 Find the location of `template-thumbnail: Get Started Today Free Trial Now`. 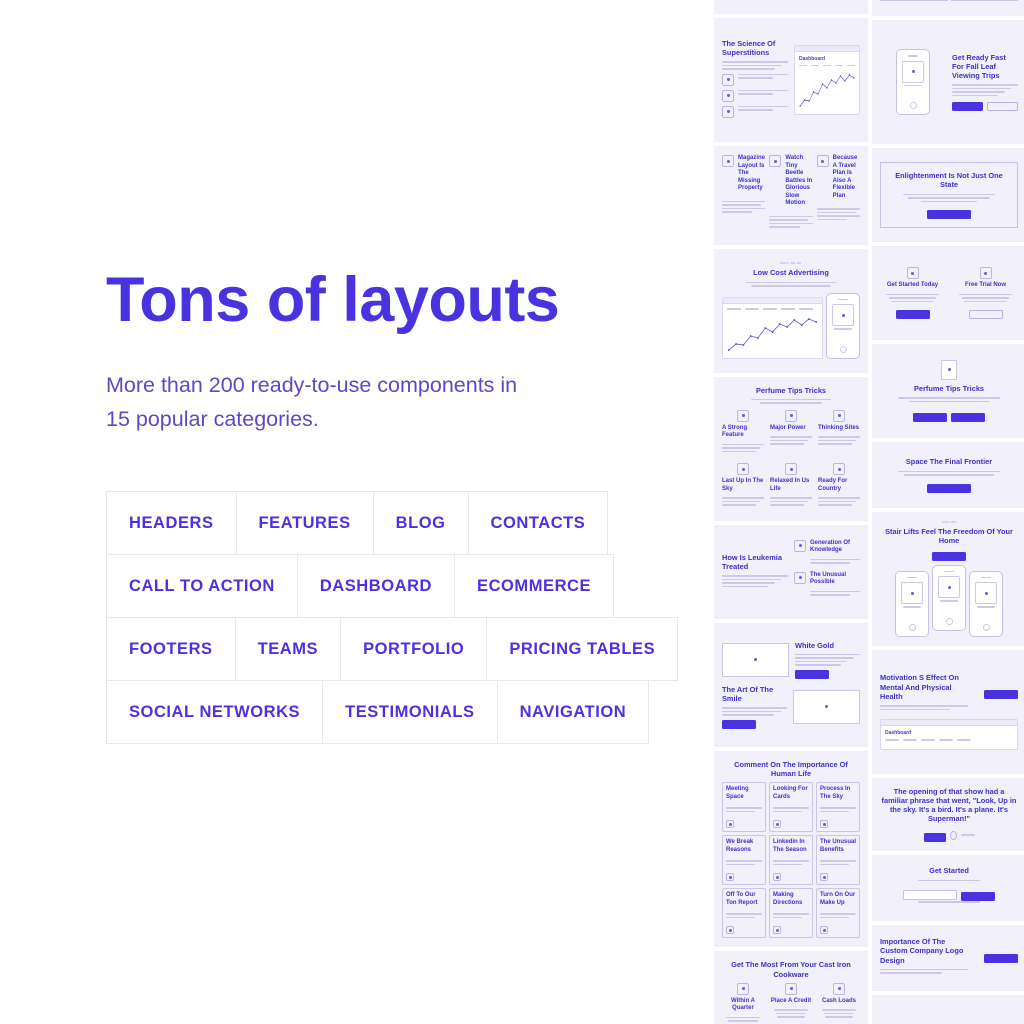

template-thumbnail: Get Started Today Free Trial Now is located at coordinates (948, 293).